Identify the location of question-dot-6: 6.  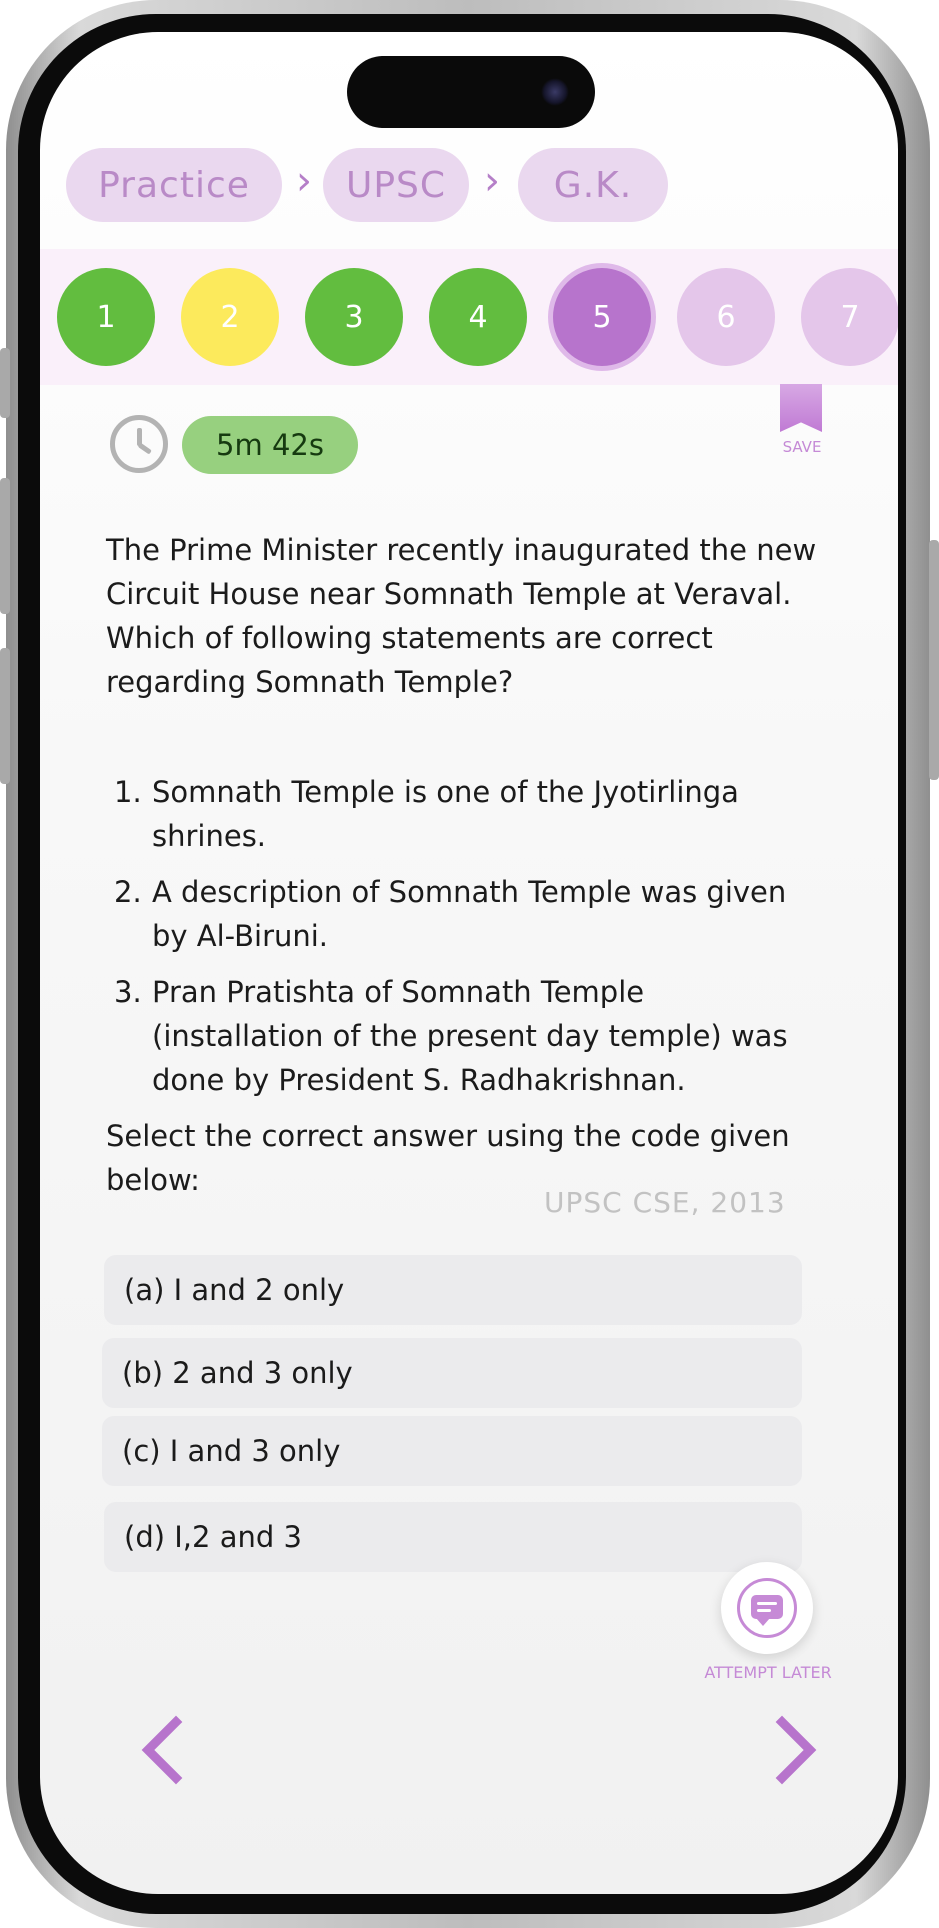
(726, 317).